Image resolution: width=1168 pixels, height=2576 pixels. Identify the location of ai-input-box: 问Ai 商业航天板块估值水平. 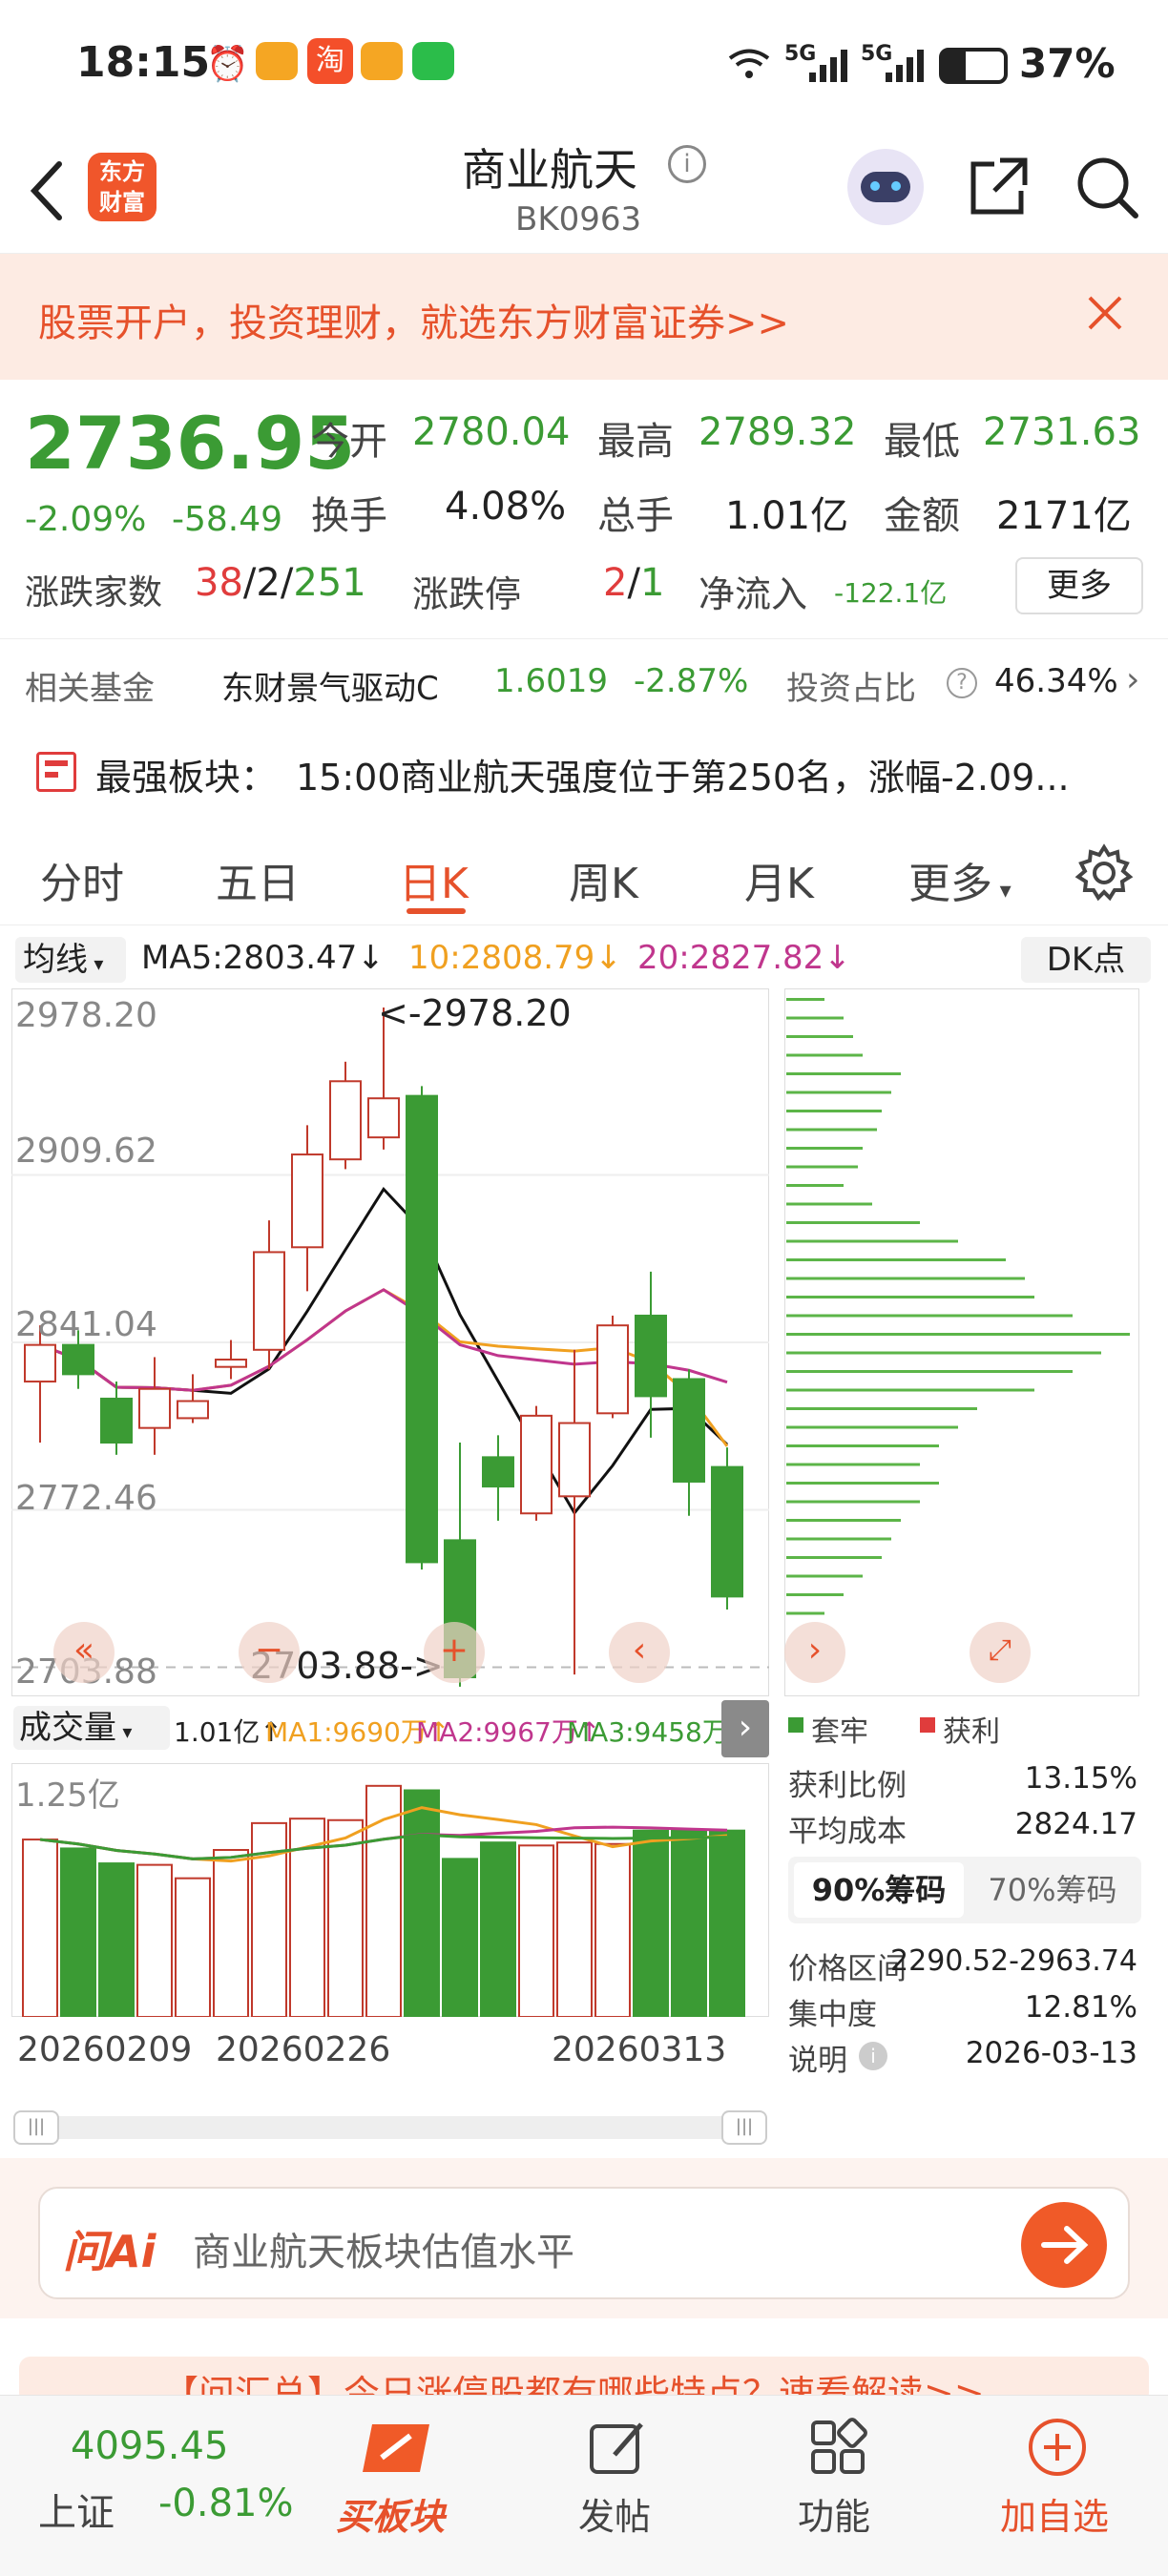
(584, 2243).